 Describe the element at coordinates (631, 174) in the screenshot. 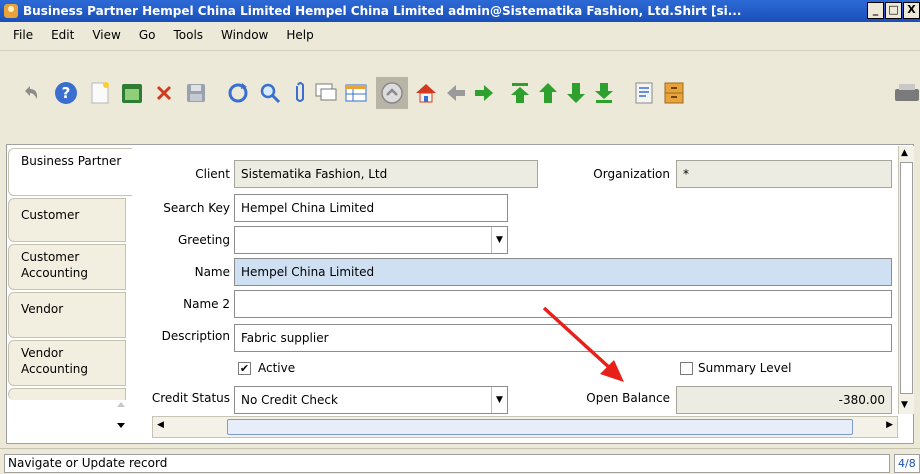

I see `organization-label: Organization` at that location.